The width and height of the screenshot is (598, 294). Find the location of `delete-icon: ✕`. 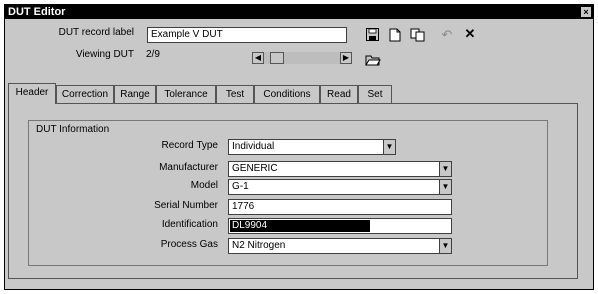

delete-icon: ✕ is located at coordinates (470, 34).